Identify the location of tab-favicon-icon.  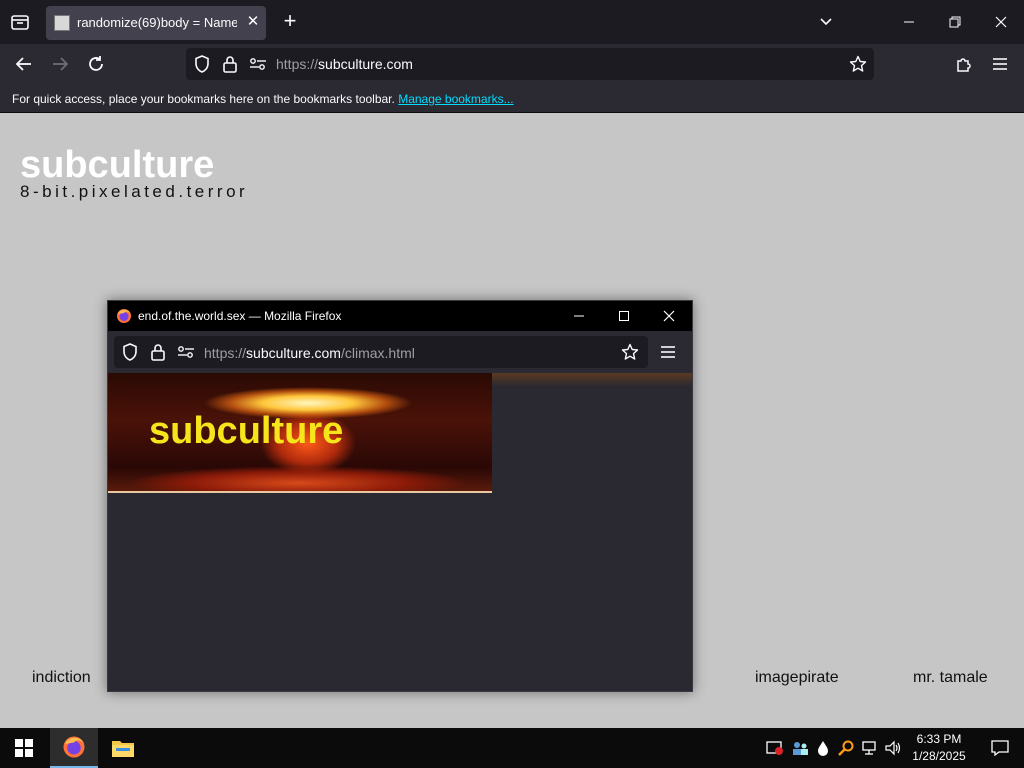
(62, 23).